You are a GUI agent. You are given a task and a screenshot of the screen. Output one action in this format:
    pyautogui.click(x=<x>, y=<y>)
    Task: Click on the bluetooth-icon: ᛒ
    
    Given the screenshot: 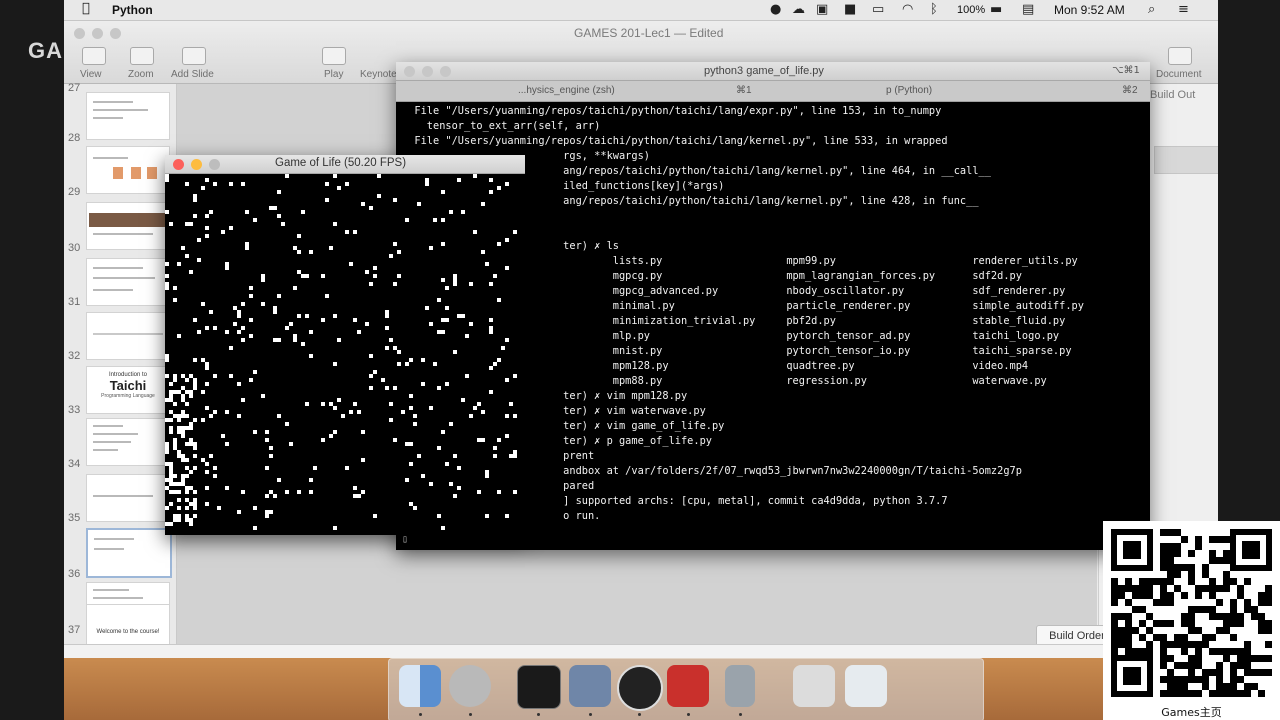 What is the action you would take?
    pyautogui.click(x=934, y=9)
    